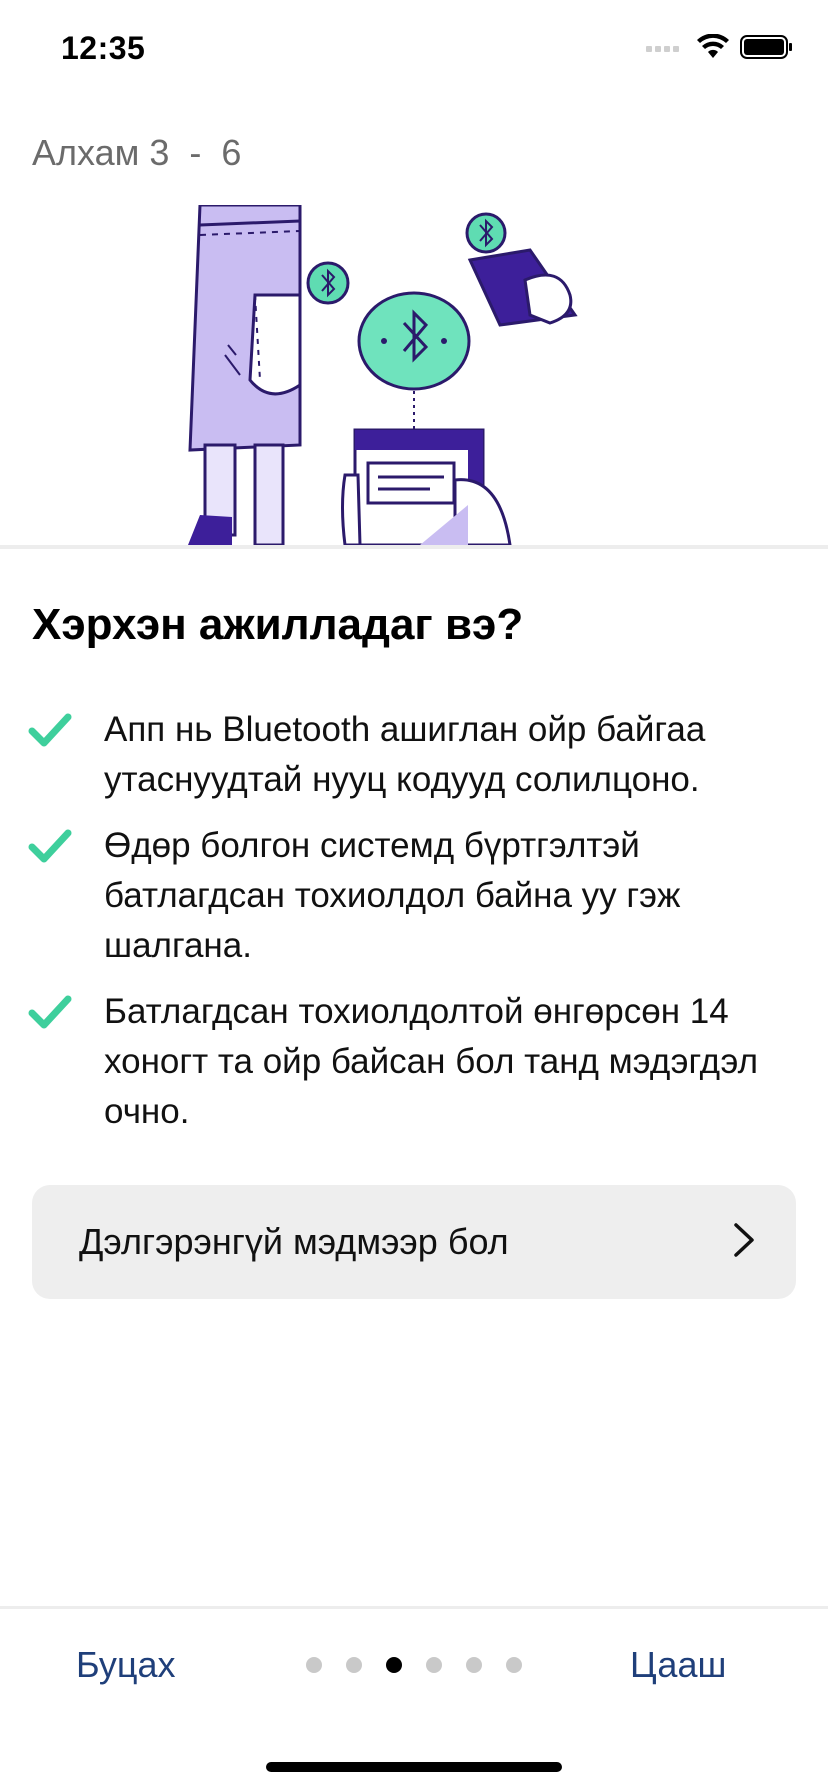 The height and width of the screenshot is (1792, 828). I want to click on status-bar: 12:35, so click(414, 50).